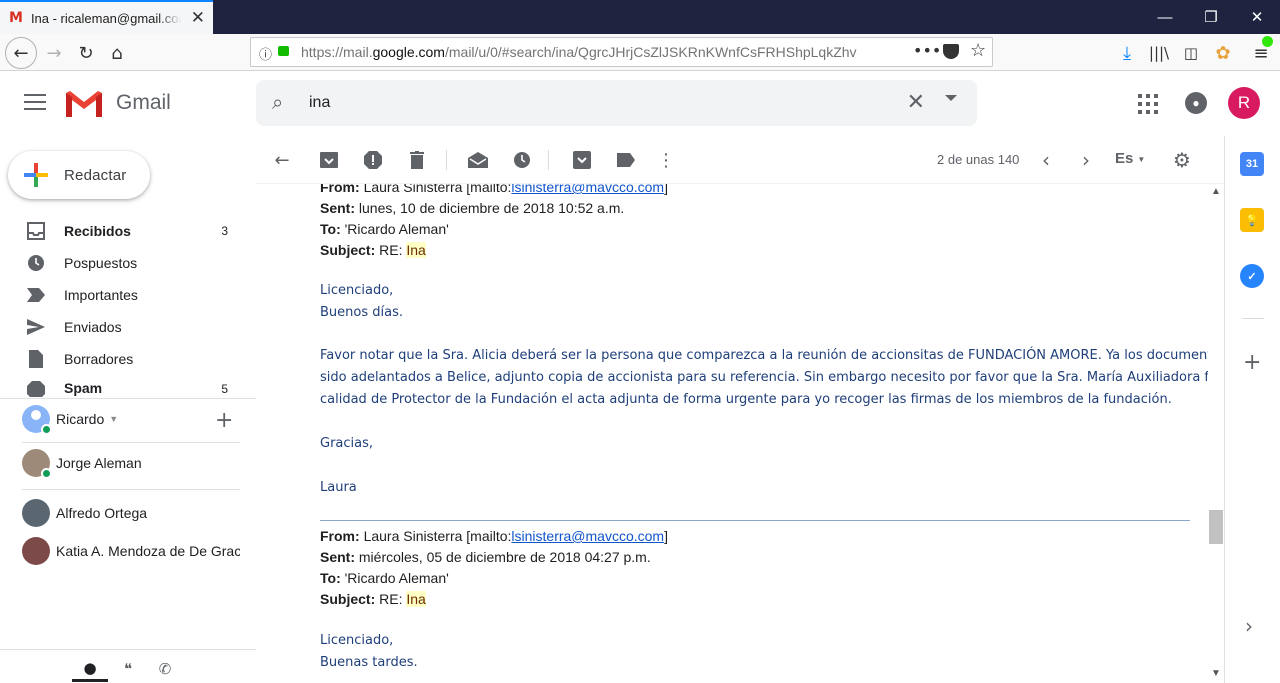  What do you see at coordinates (1148, 104) in the screenshot?
I see `google-apps-icon` at bounding box center [1148, 104].